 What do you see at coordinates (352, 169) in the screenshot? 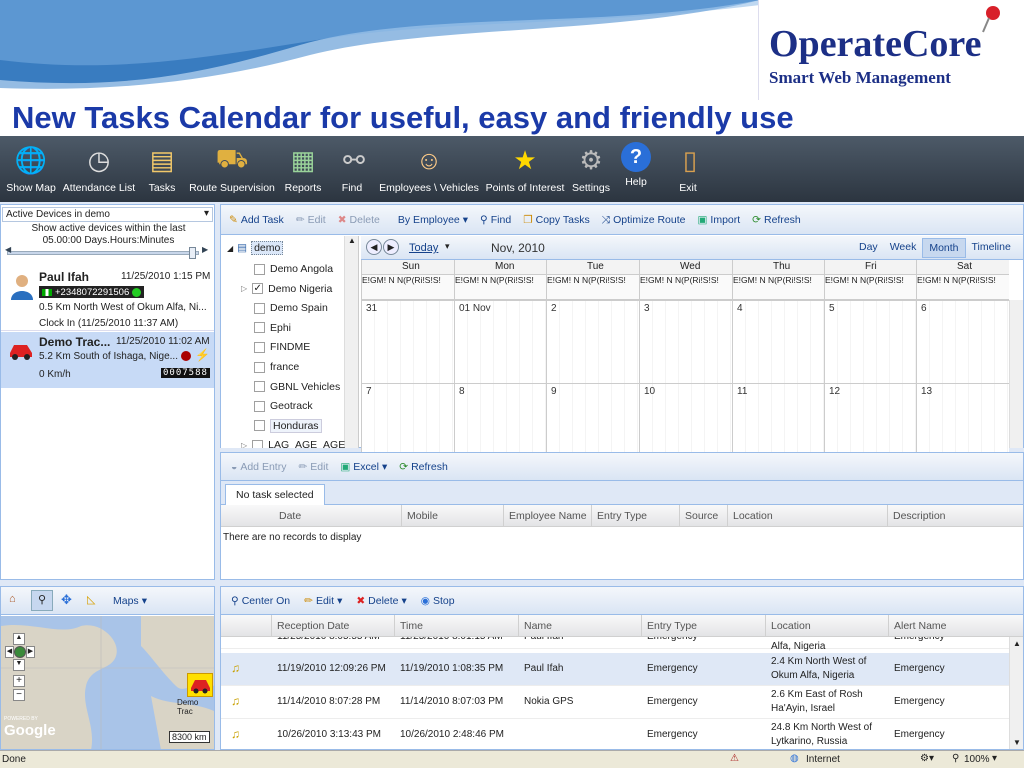
I see `toolbar-binoculars-button: ⚯ Find` at bounding box center [352, 169].